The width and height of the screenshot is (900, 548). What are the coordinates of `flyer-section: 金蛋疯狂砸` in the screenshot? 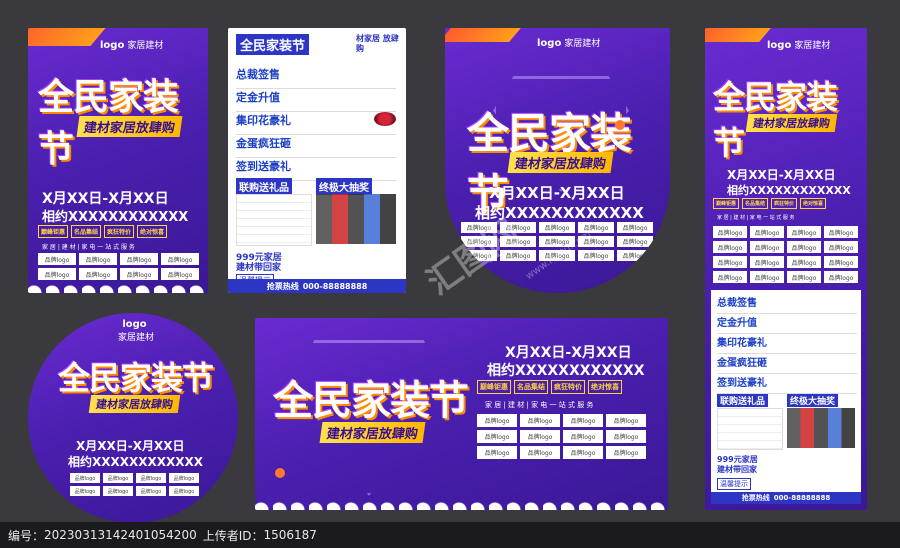 It's located at (316, 146).